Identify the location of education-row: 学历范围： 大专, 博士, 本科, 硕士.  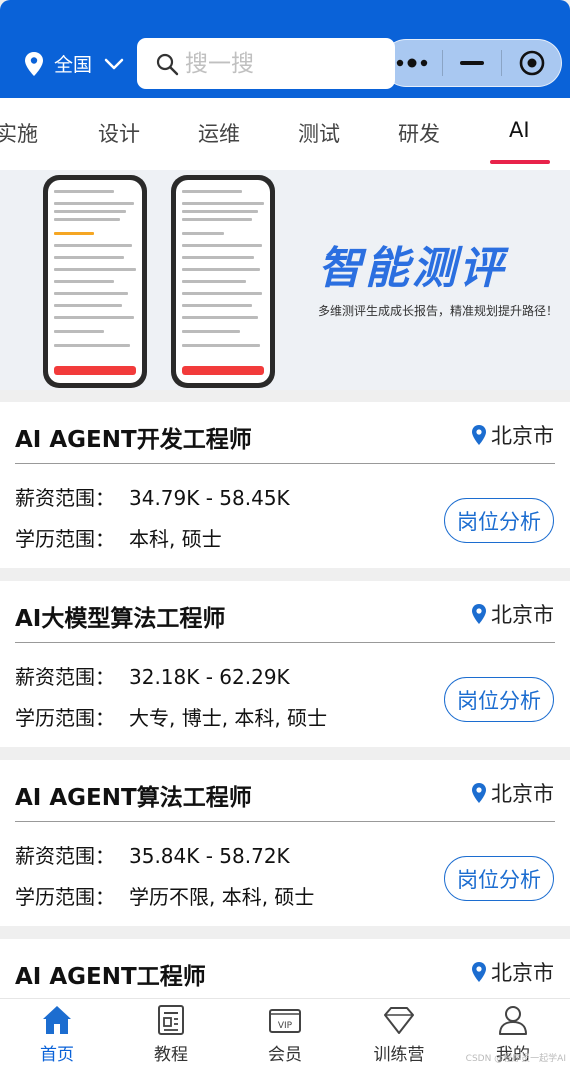
(171, 716).